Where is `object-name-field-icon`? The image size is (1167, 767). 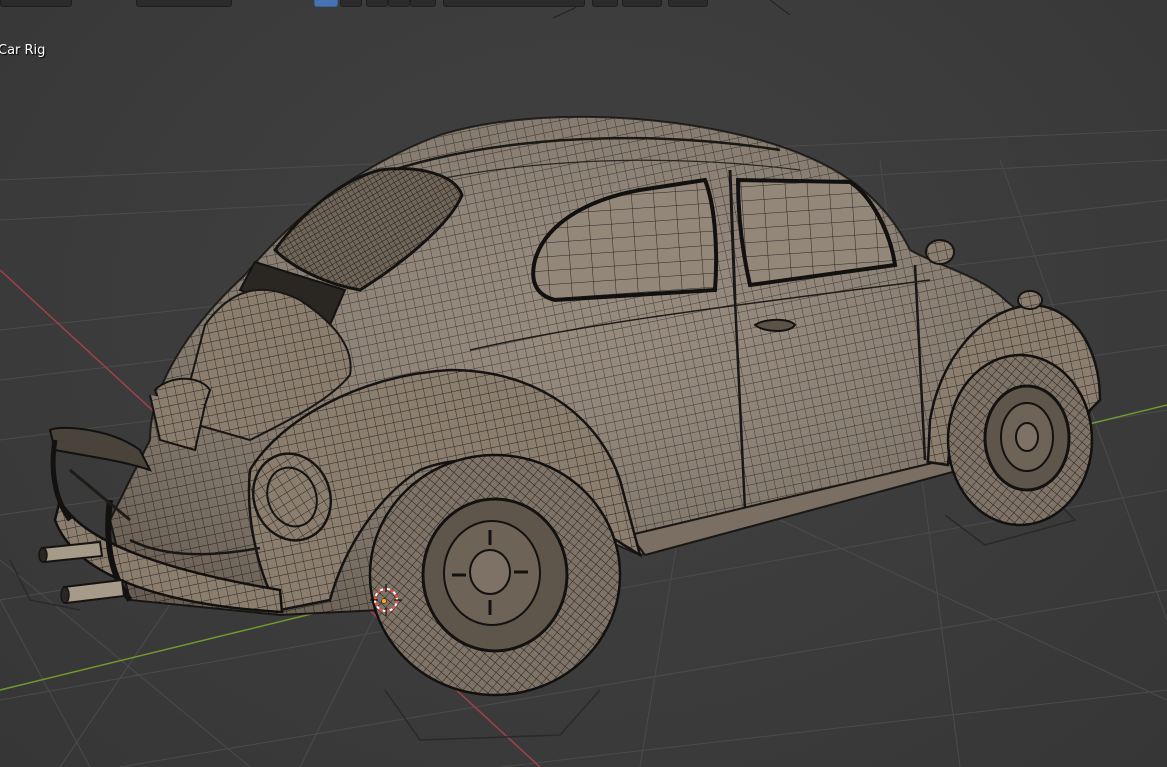
object-name-field-icon is located at coordinates (514, 3).